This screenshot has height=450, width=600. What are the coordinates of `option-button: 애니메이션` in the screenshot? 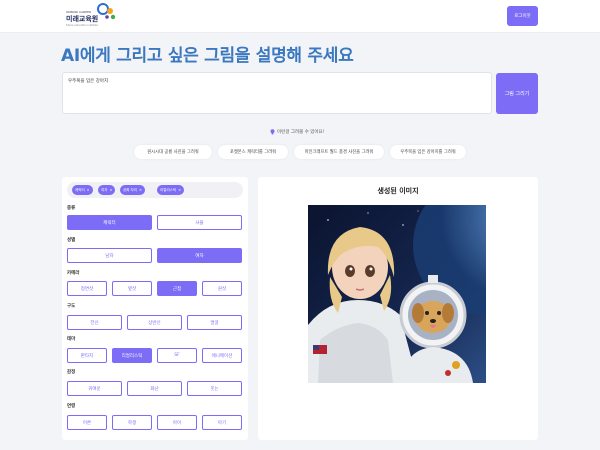 It's located at (222, 355).